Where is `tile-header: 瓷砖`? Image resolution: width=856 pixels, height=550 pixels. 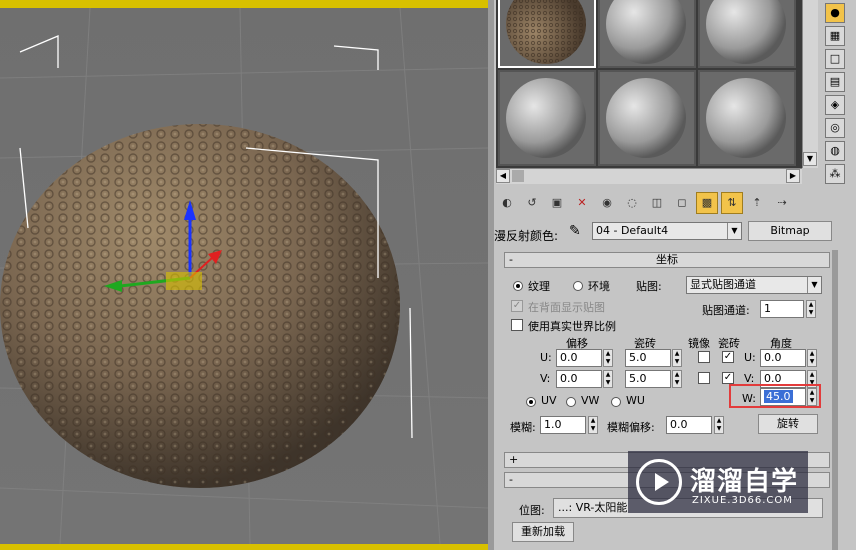
tile-header: 瓷砖 is located at coordinates (729, 343).